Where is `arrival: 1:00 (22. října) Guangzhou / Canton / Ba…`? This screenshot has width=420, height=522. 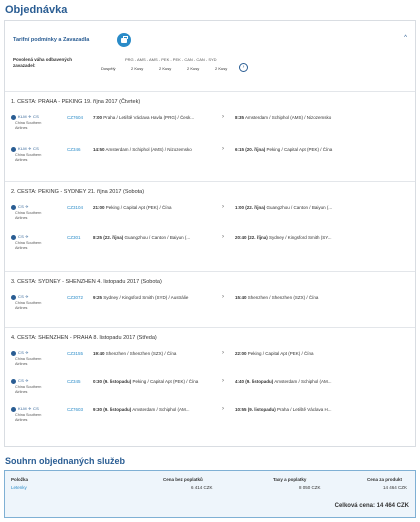
arrival: 1:00 (22. října) Guangzhou / Canton / Ba… is located at coordinates (299, 207).